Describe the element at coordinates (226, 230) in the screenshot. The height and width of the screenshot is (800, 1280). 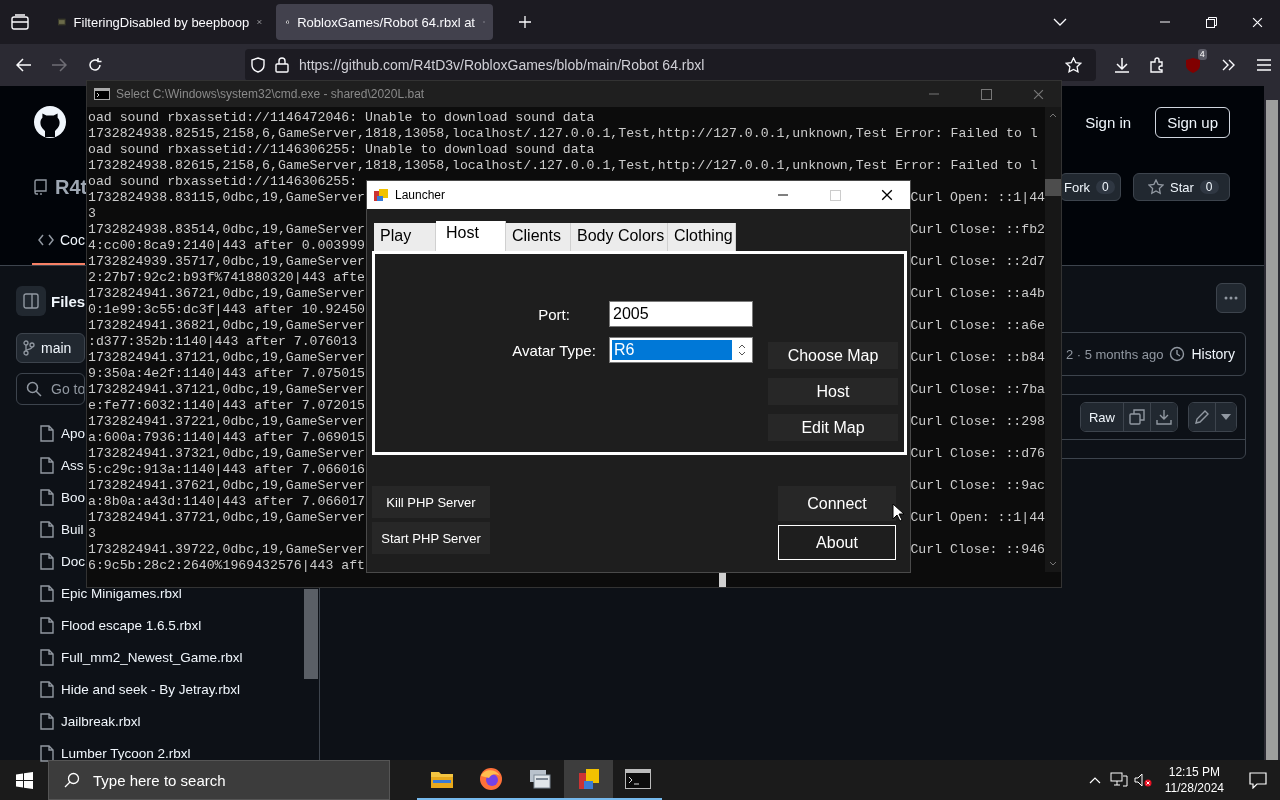
I see `console-line: 1732824938.83514,0dbc,19,GameServer` at that location.